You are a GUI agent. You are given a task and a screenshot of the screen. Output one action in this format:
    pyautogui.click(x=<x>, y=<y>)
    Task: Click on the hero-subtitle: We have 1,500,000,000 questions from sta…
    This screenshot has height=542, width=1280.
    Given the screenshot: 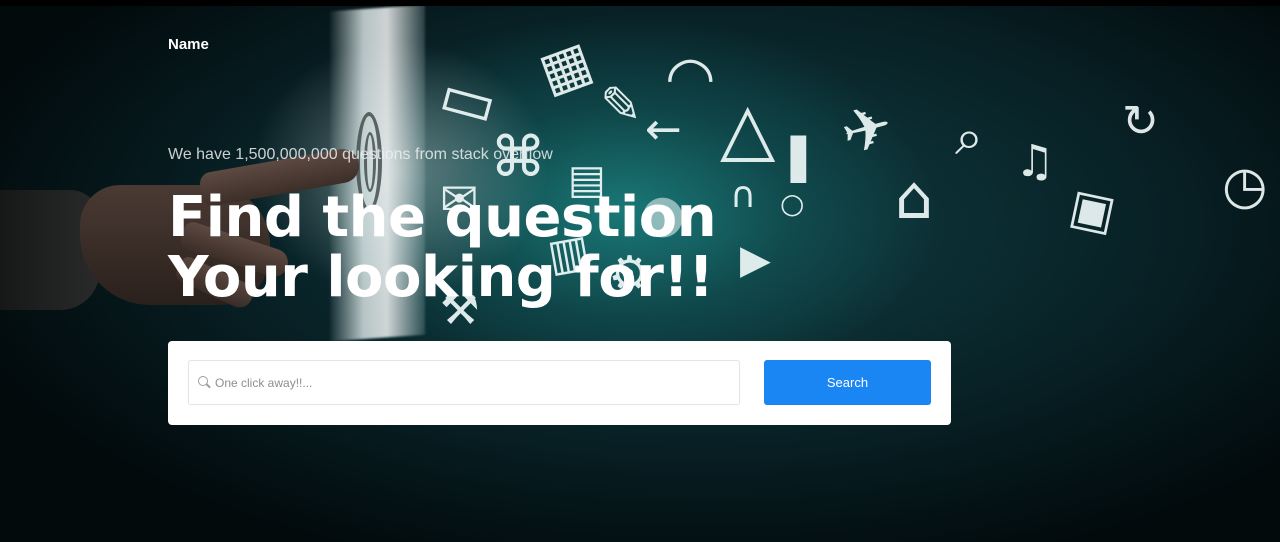 What is the action you would take?
    pyautogui.click(x=360, y=154)
    